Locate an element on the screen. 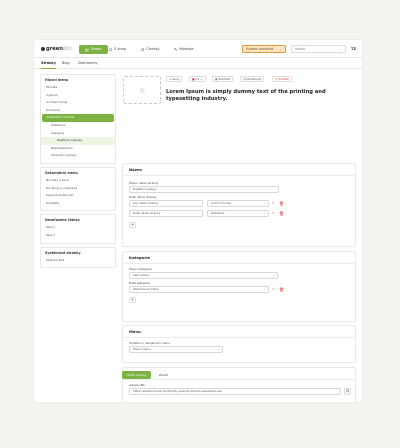 The width and height of the screenshot is (400, 448). sidebar-group-title: Systémové stránky is located at coordinates (63, 252).